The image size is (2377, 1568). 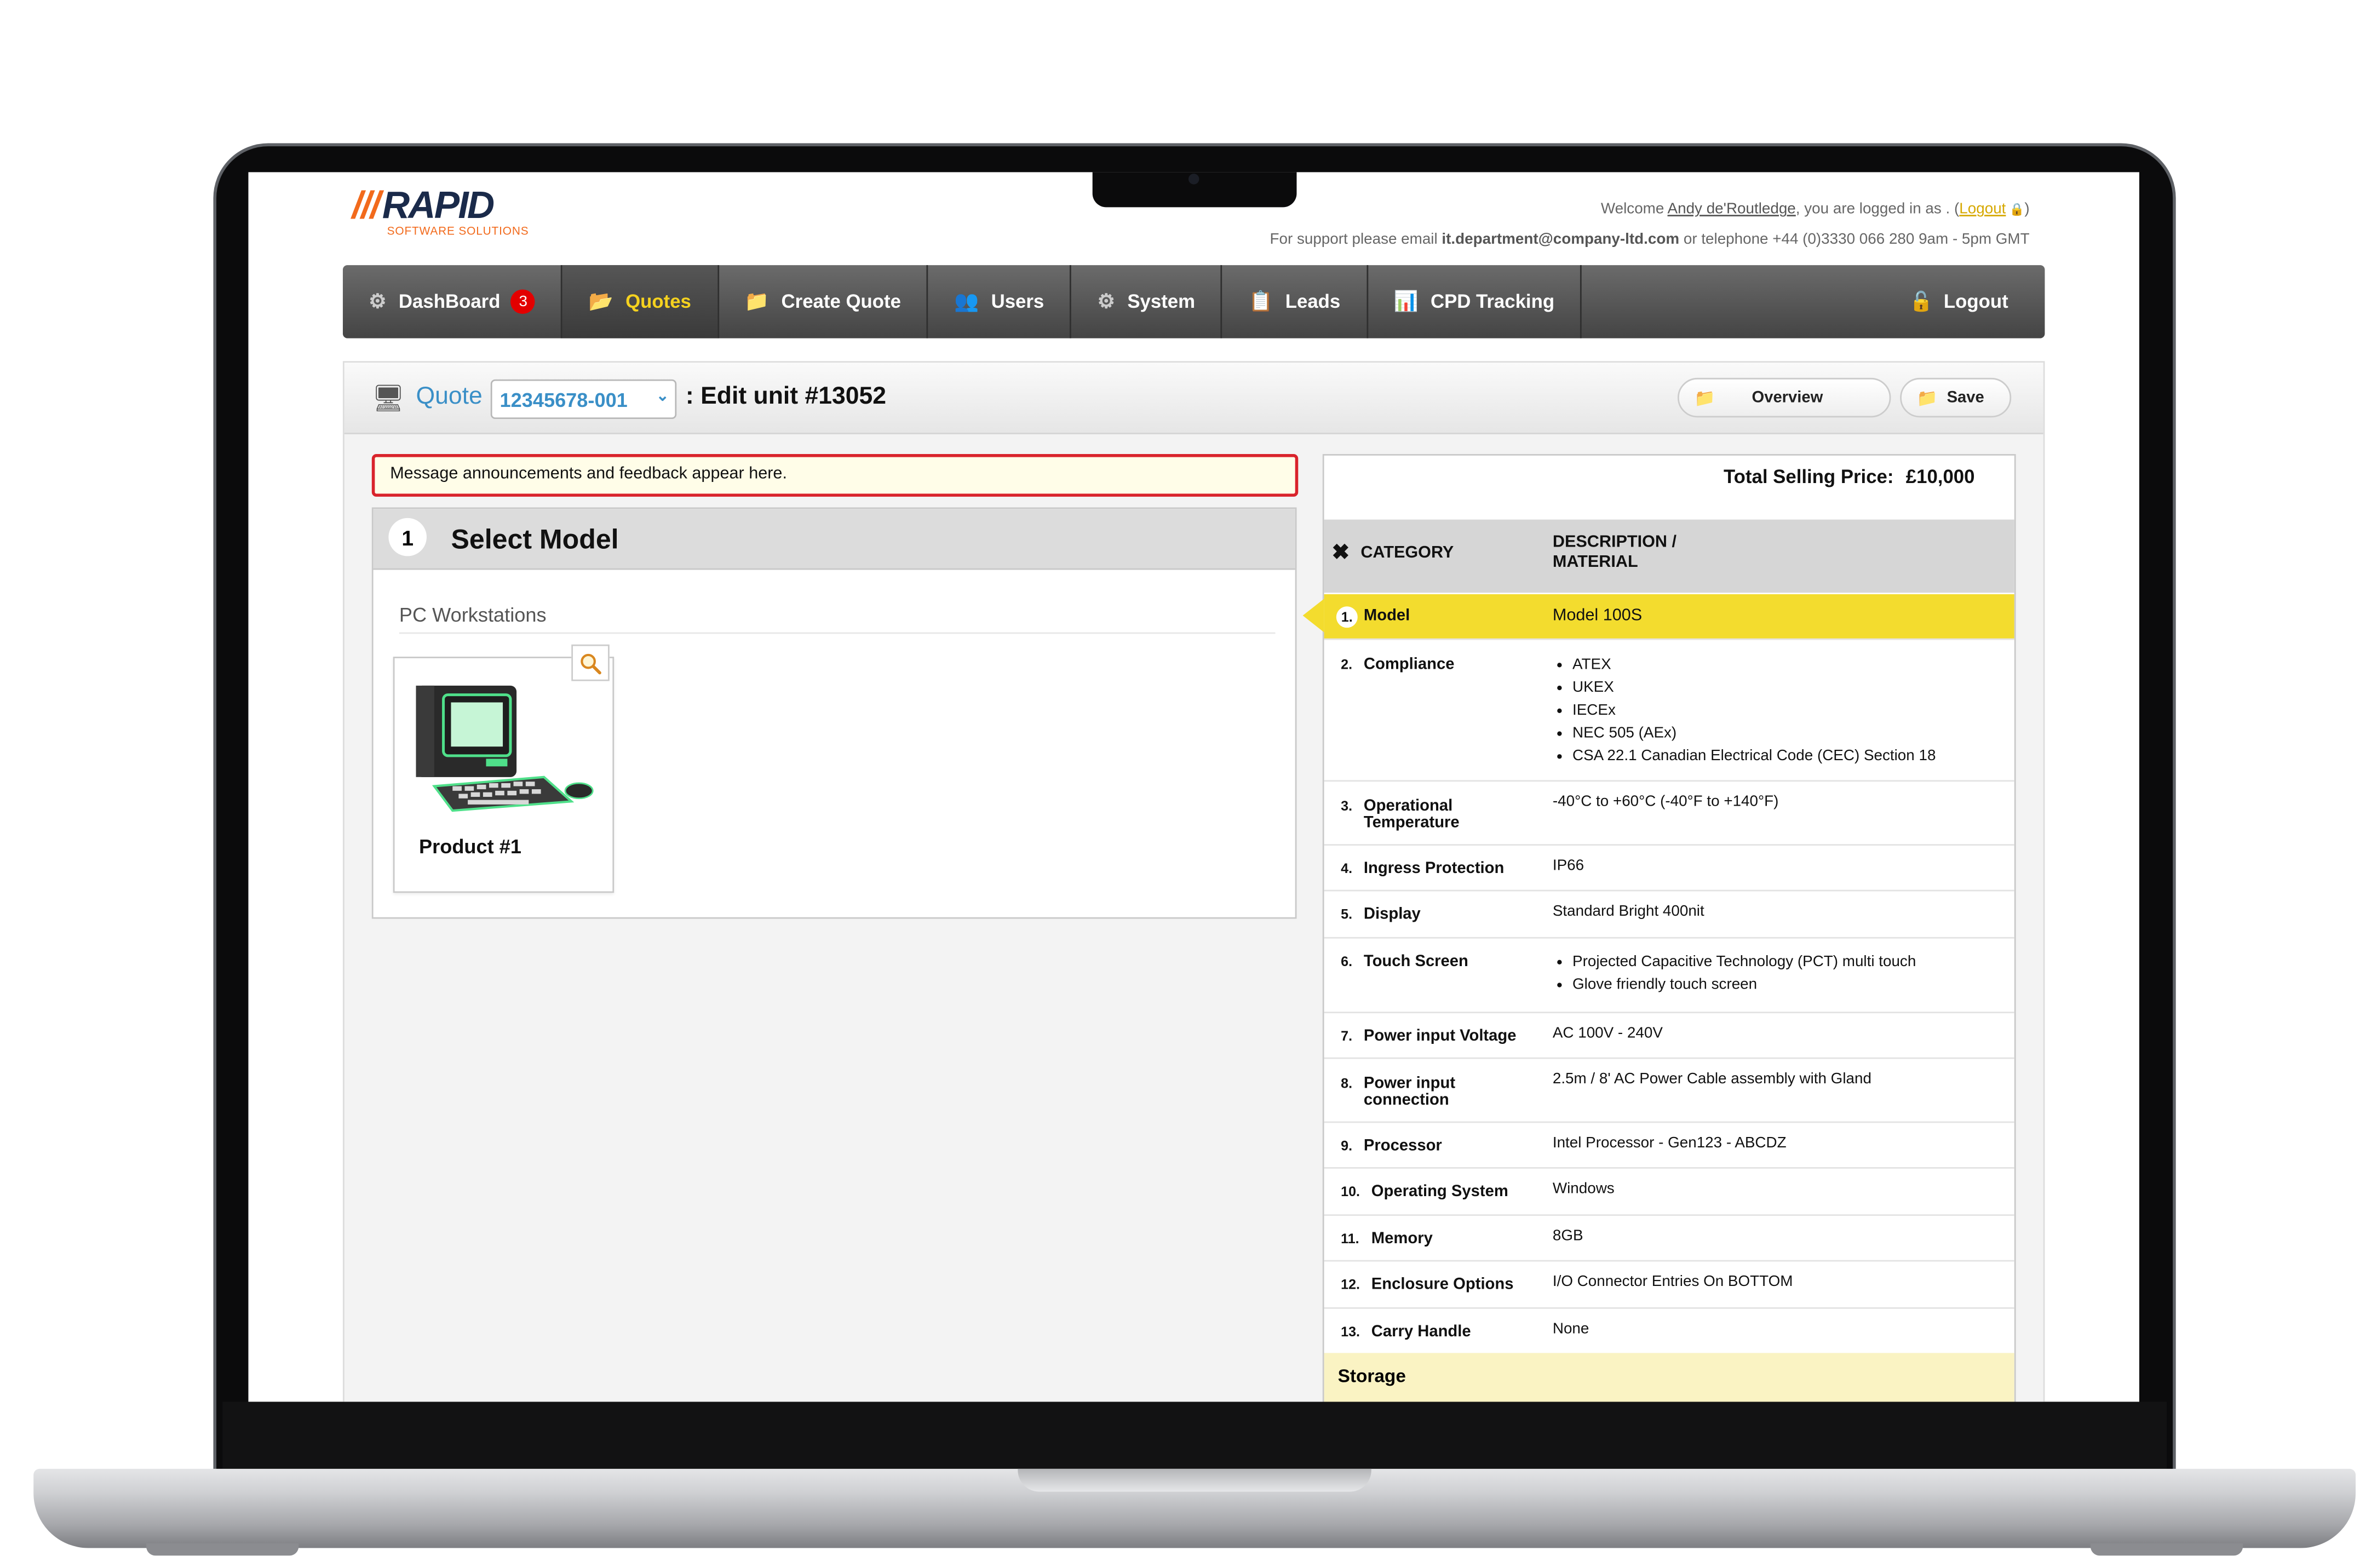 I want to click on nav-label-quotes: Quotes, so click(x=658, y=302).